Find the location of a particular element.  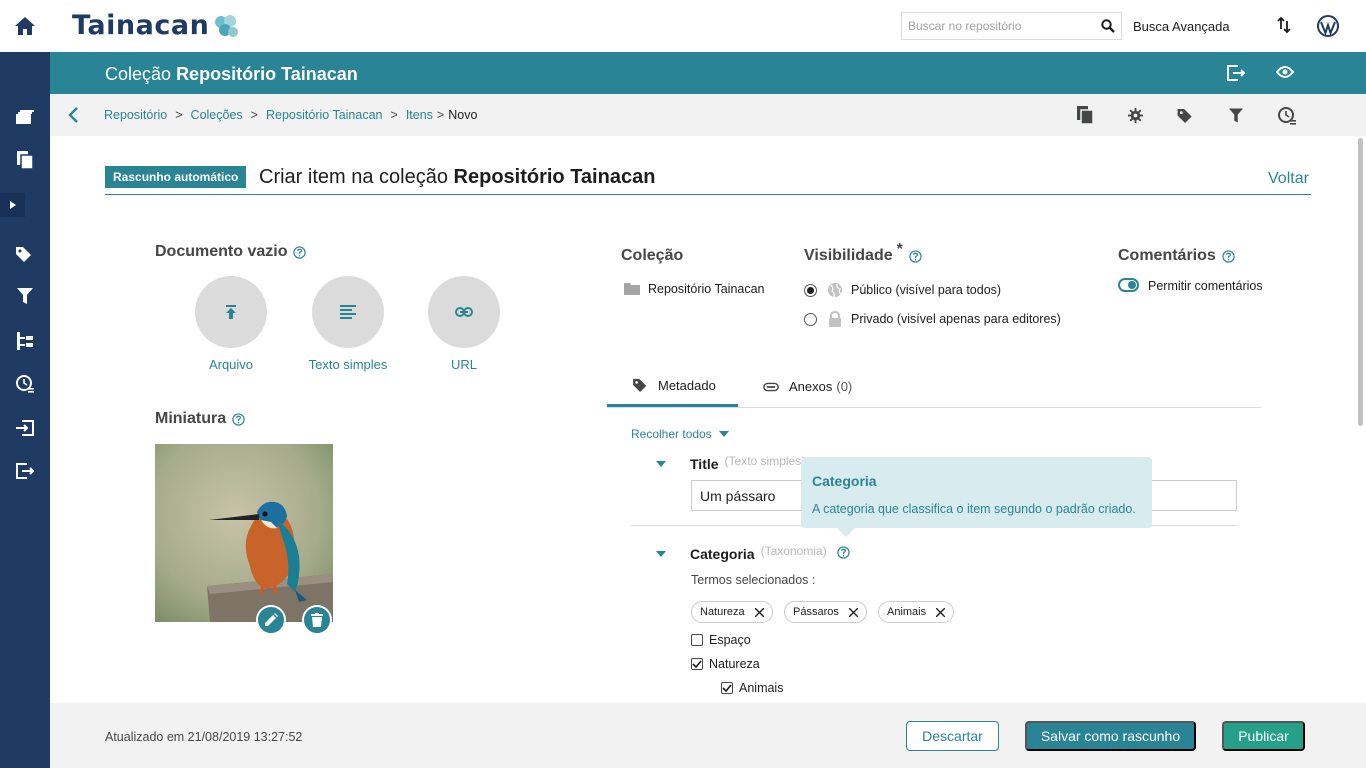

tag-icon is located at coordinates (640, 385).